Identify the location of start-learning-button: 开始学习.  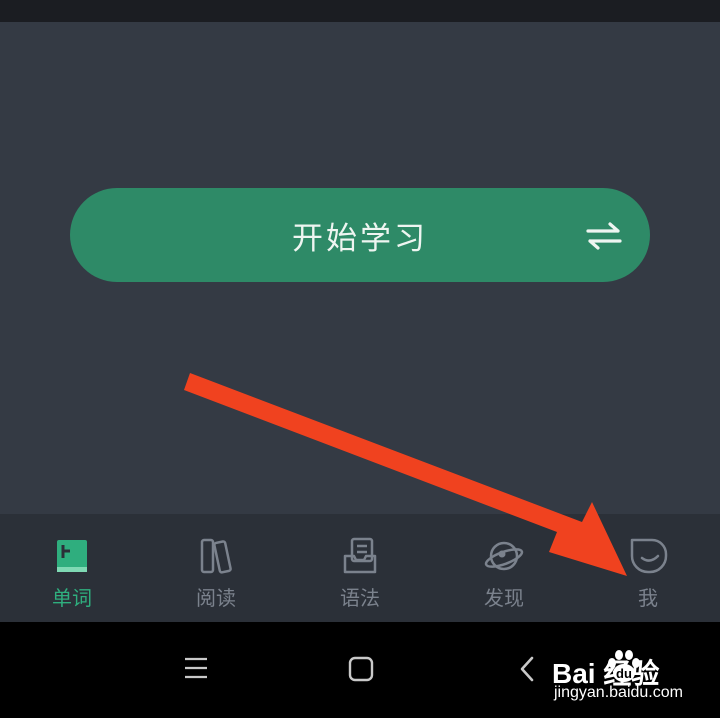
(360, 235).